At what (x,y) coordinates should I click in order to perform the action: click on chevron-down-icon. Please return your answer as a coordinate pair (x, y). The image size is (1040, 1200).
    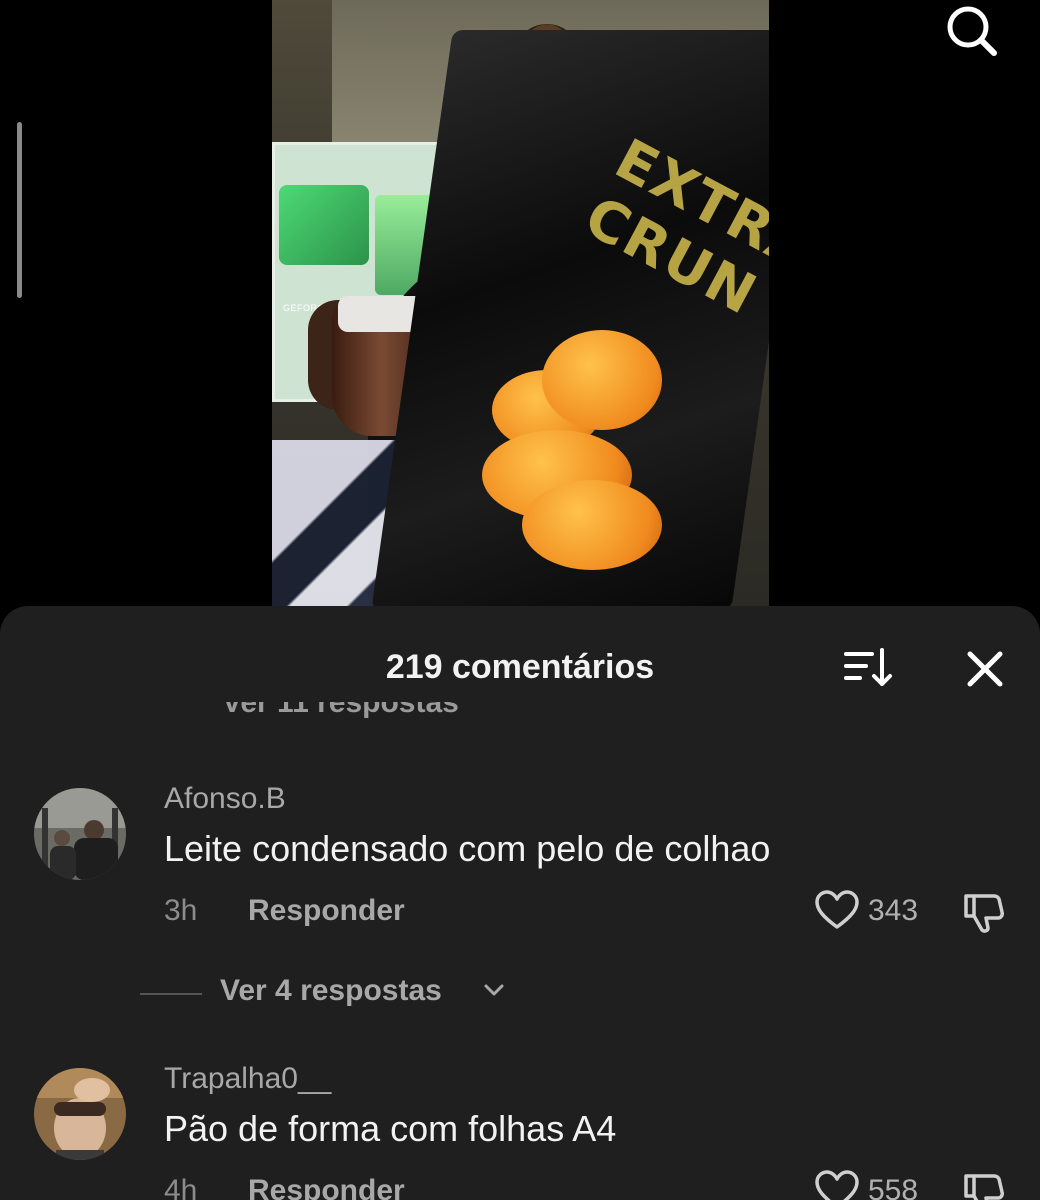
    Looking at the image, I should click on (494, 990).